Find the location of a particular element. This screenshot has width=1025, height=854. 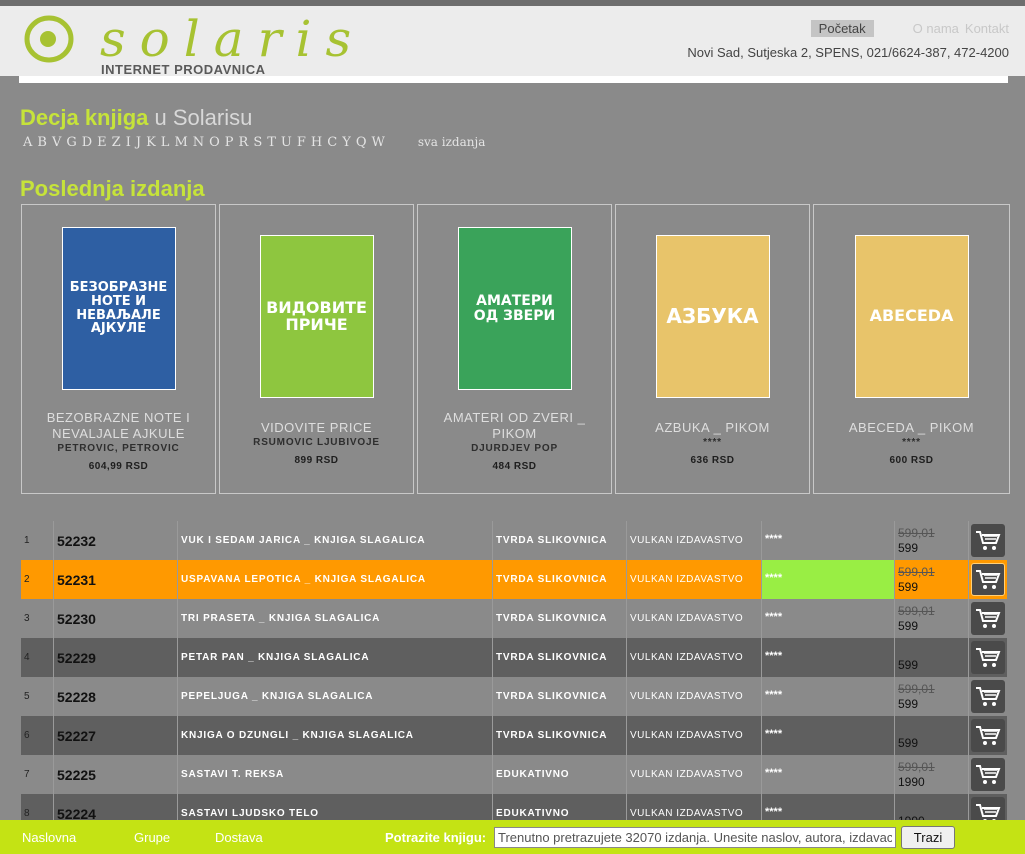

product-code: 52229 is located at coordinates (116, 657).